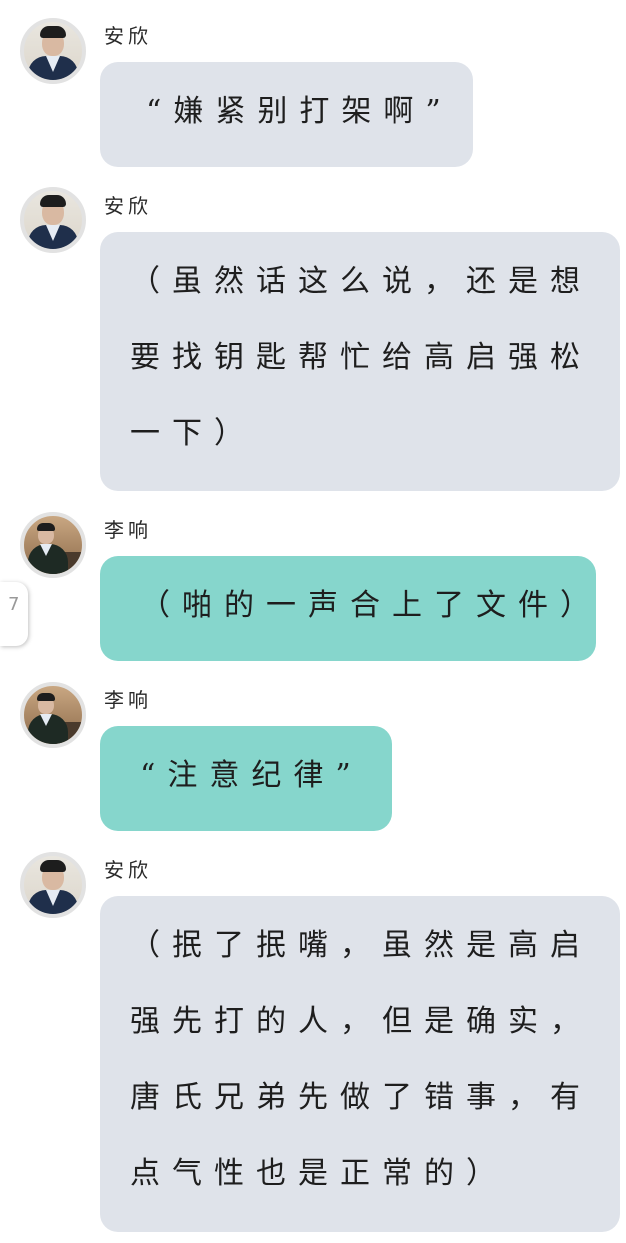 Image resolution: width=626 pixels, height=1243 pixels. What do you see at coordinates (361, 357) in the screenshot?
I see `message-line: 要找钥匙帮忙给高启强松` at bounding box center [361, 357].